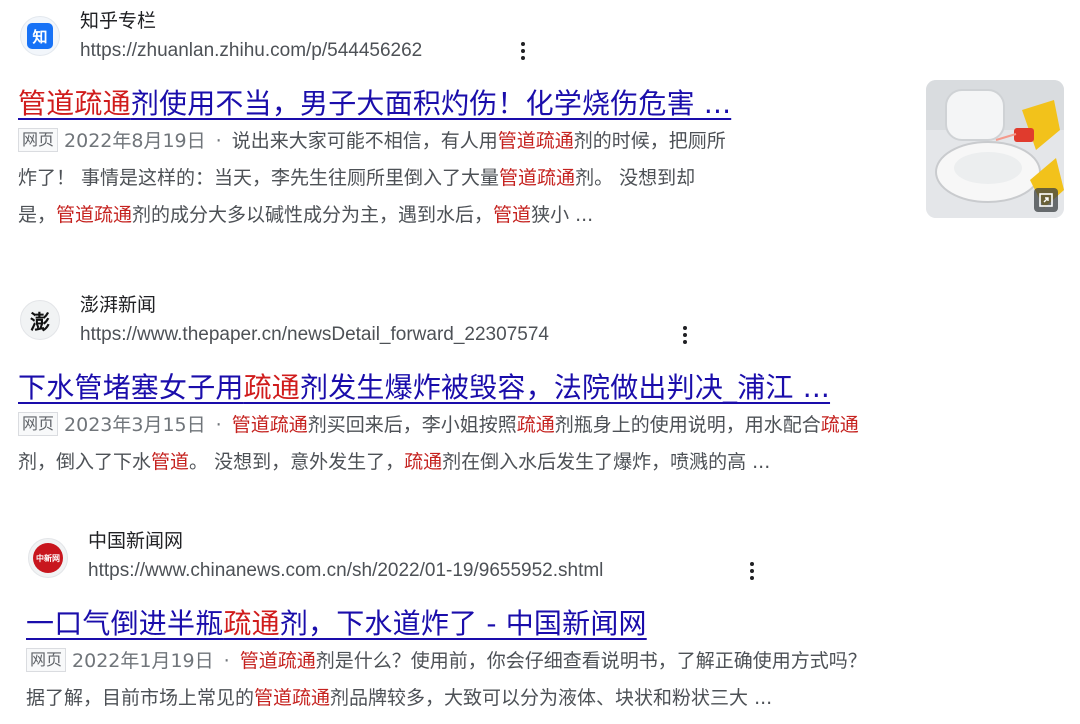  What do you see at coordinates (125, 623) in the screenshot?
I see `title-text: 一口气倒进半瓶` at bounding box center [125, 623].